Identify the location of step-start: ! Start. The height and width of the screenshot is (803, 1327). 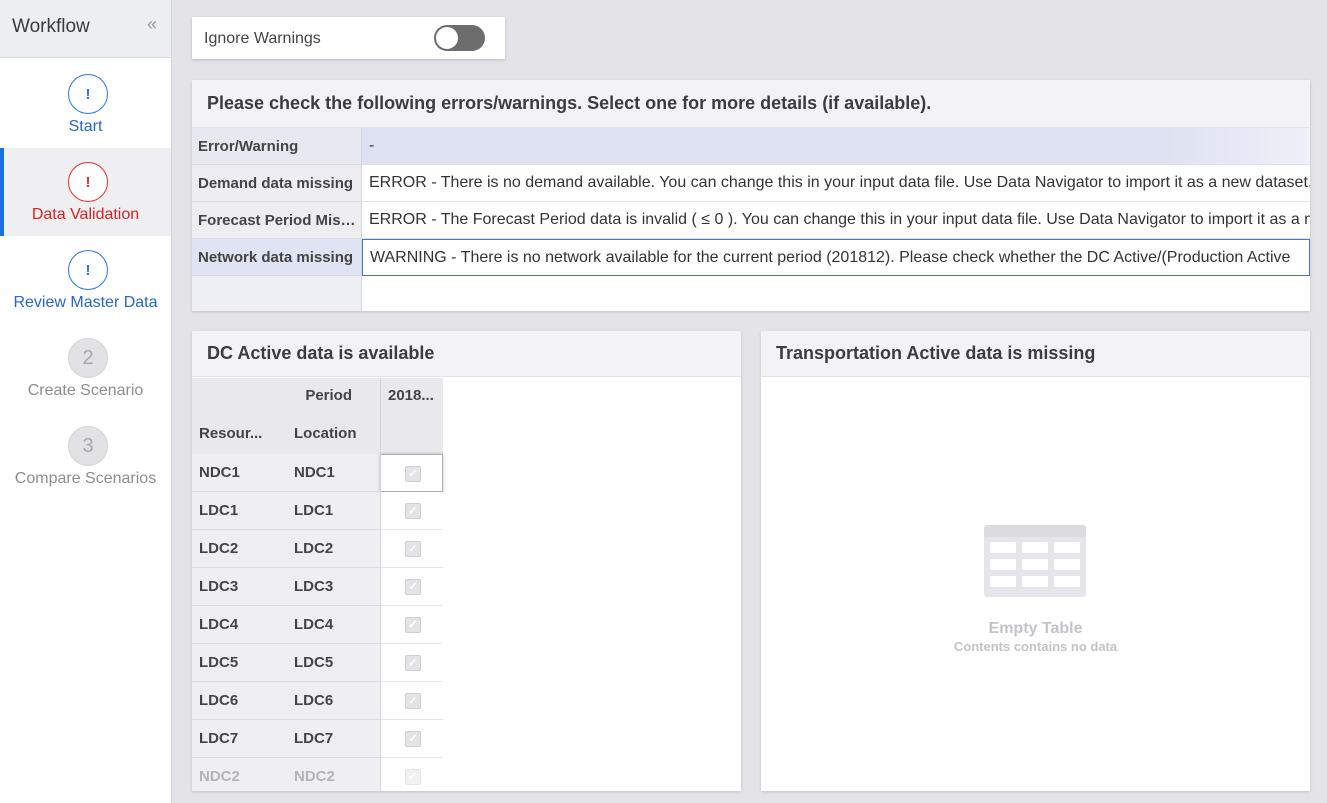
(85, 104).